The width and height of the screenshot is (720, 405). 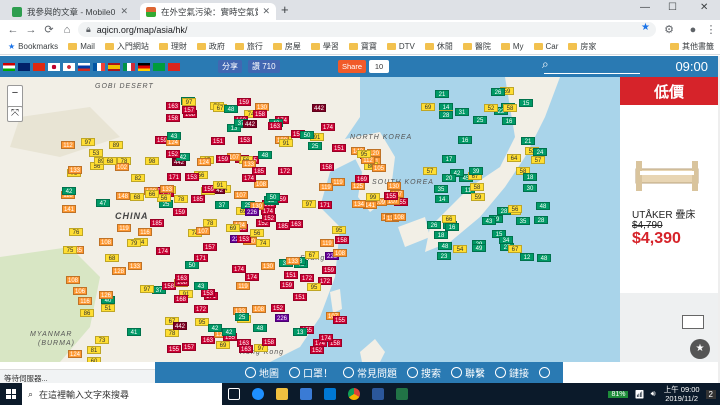 I want to click on aqi-marker: 12, so click(x=527, y=257).